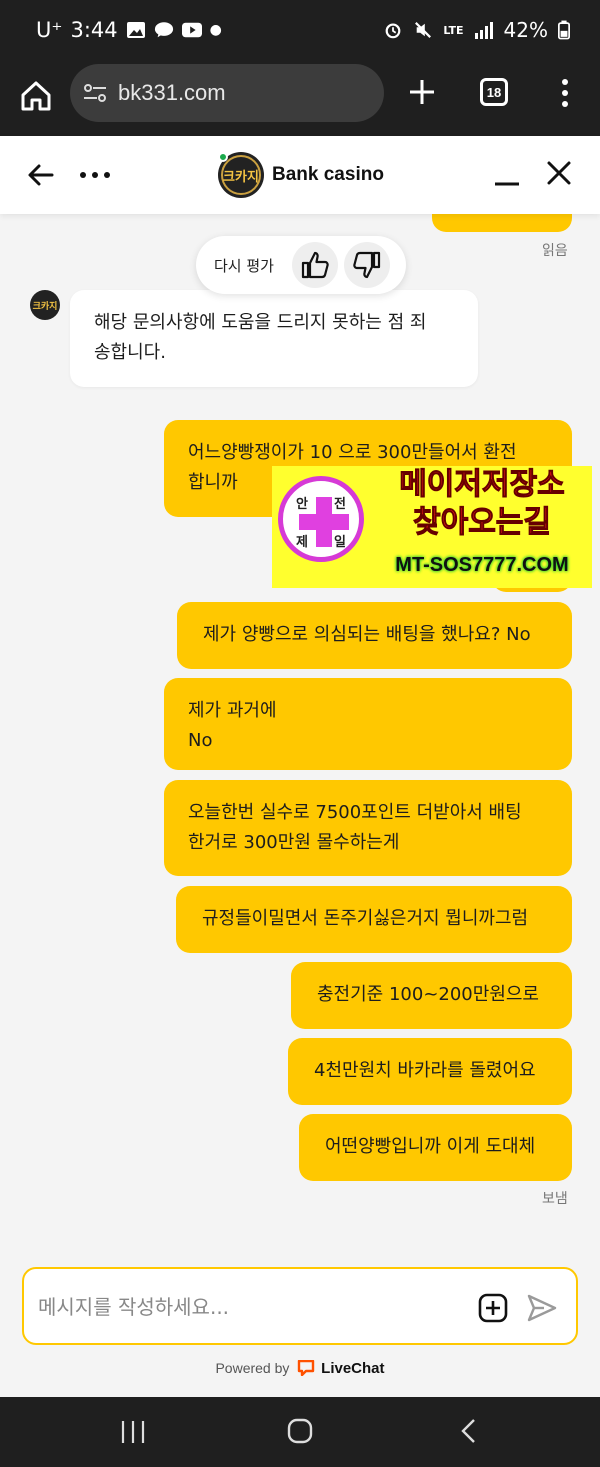  What do you see at coordinates (244, 265) in the screenshot?
I see `rating-label: 다시 평가` at bounding box center [244, 265].